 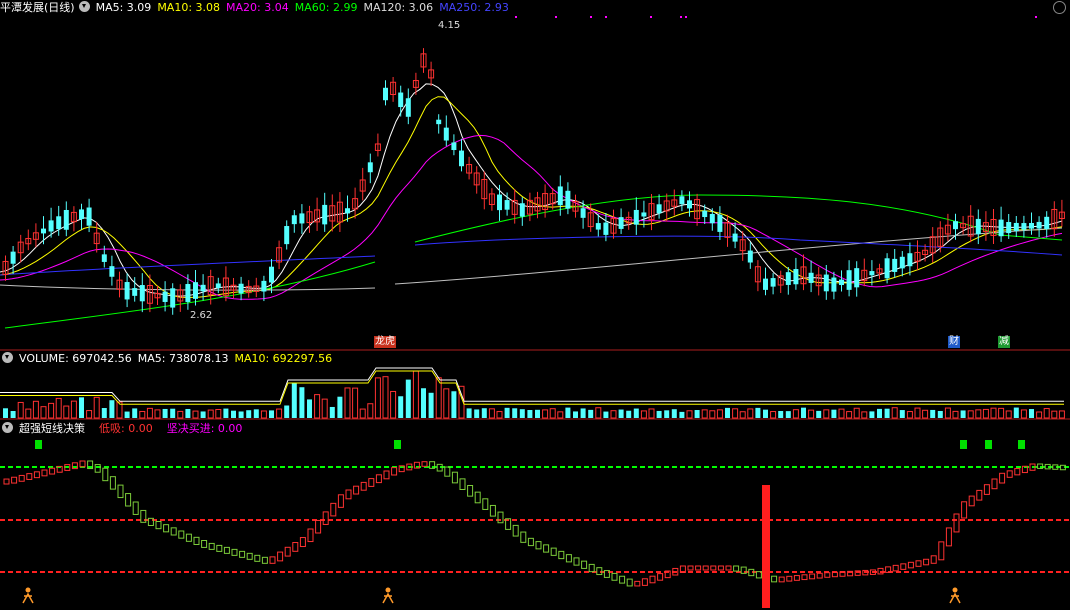 I want to click on low-price-label: 2.62, so click(x=201, y=315).